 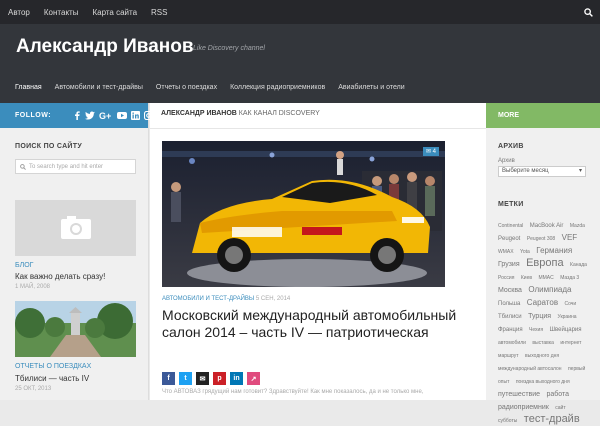 What do you see at coordinates (122, 115) in the screenshot?
I see `youtube-icon` at bounding box center [122, 115].